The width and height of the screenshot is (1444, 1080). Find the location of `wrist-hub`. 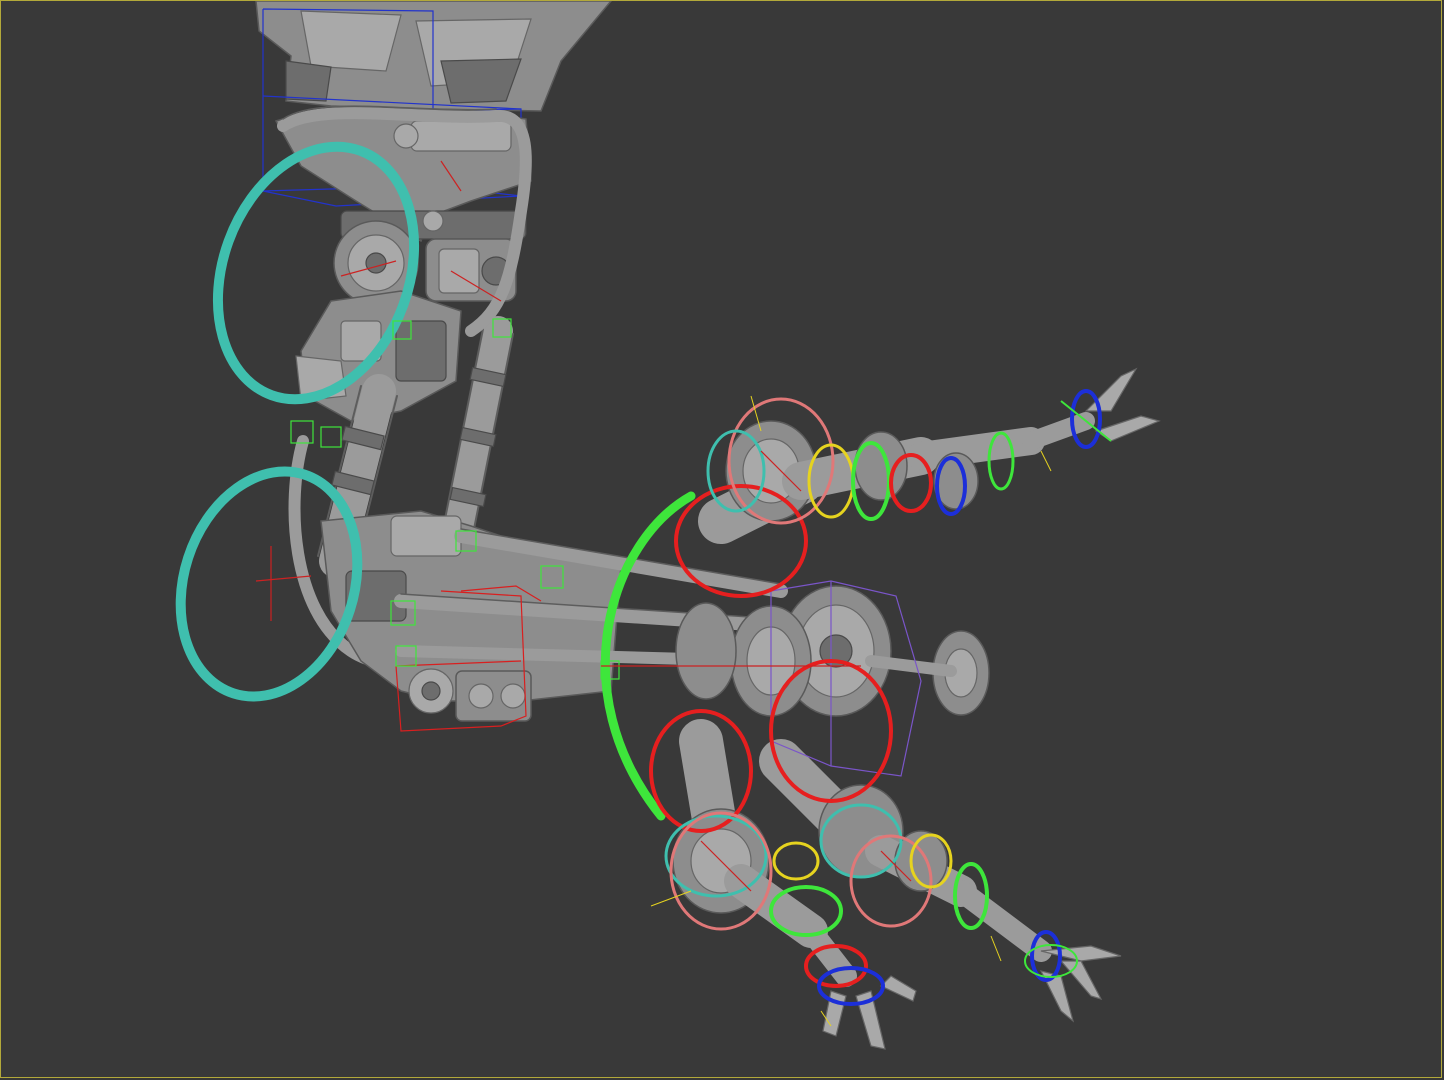

wrist-hub is located at coordinates (832, 651).